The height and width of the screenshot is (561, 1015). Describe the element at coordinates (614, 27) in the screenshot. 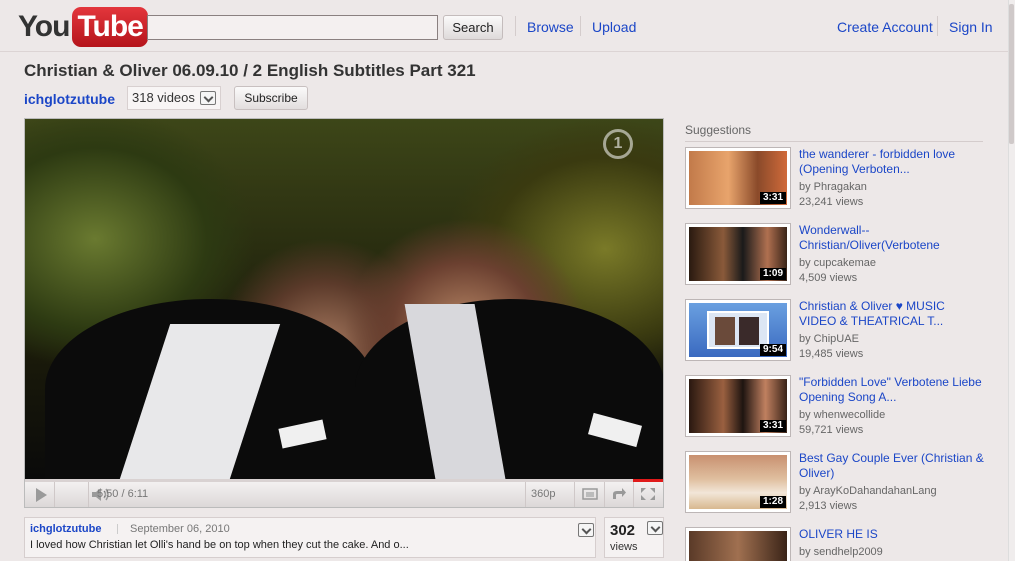

I see `nav-upload: Upload` at that location.